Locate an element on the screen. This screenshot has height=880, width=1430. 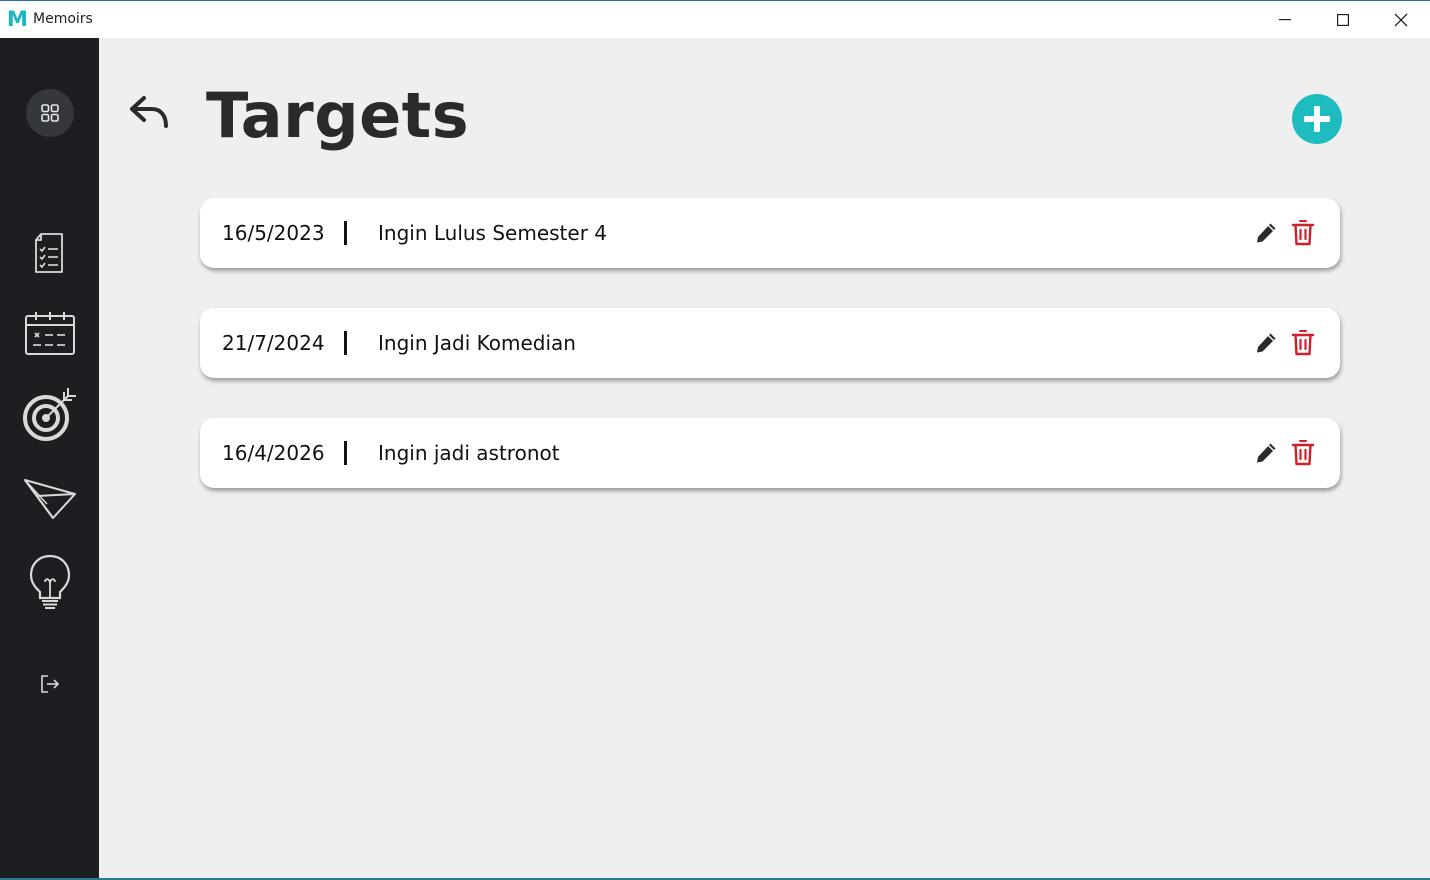
target-card: 16/4/2026 Ingin jadi astronot is located at coordinates (770, 453).